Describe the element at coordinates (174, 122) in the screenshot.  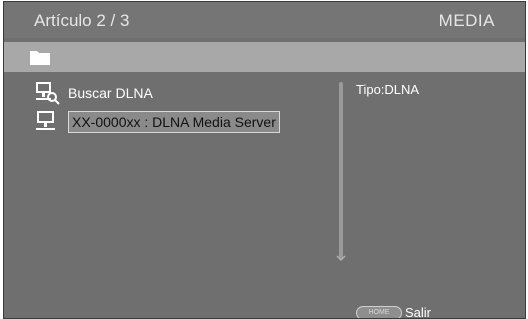
I see `list-item-label: XX-0000xx : DLNA Media Server` at that location.